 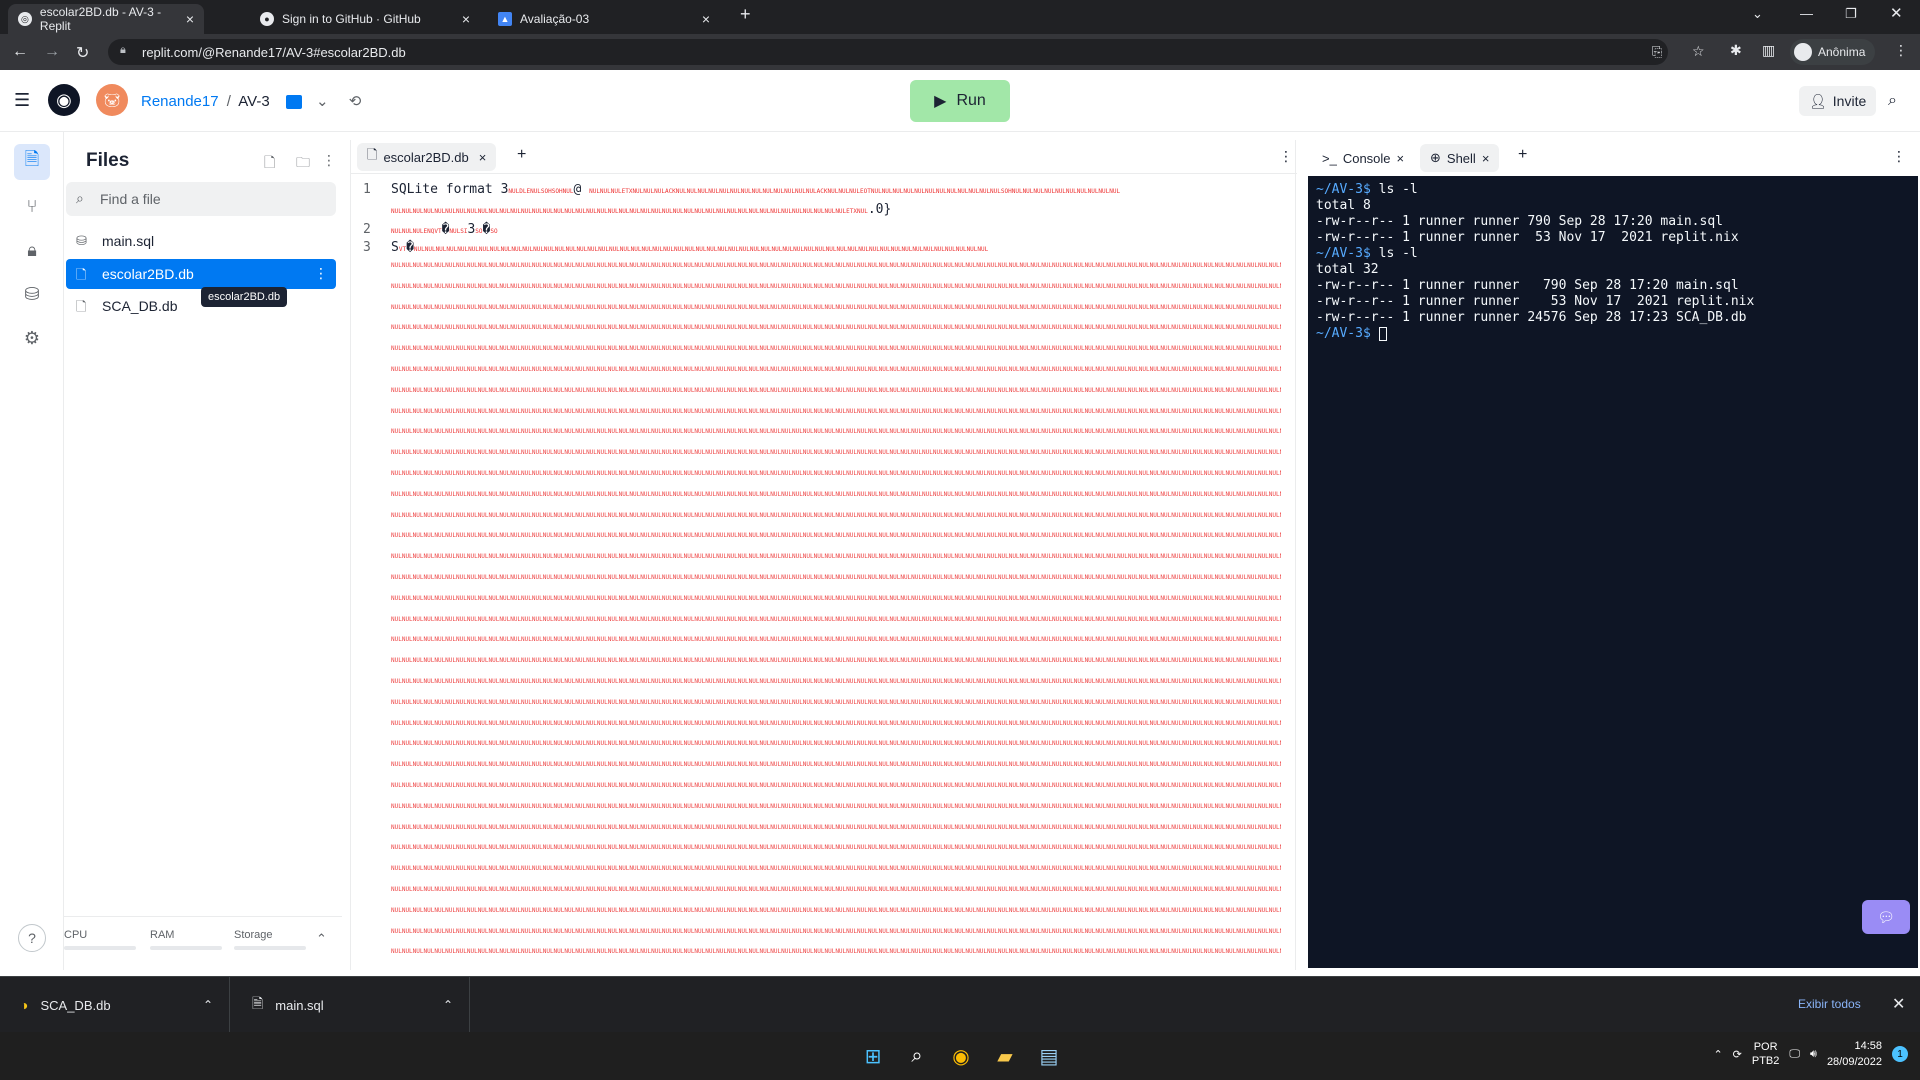 What do you see at coordinates (1829, 1004) in the screenshot?
I see `show-all-downloads-link: Exibir todos` at bounding box center [1829, 1004].